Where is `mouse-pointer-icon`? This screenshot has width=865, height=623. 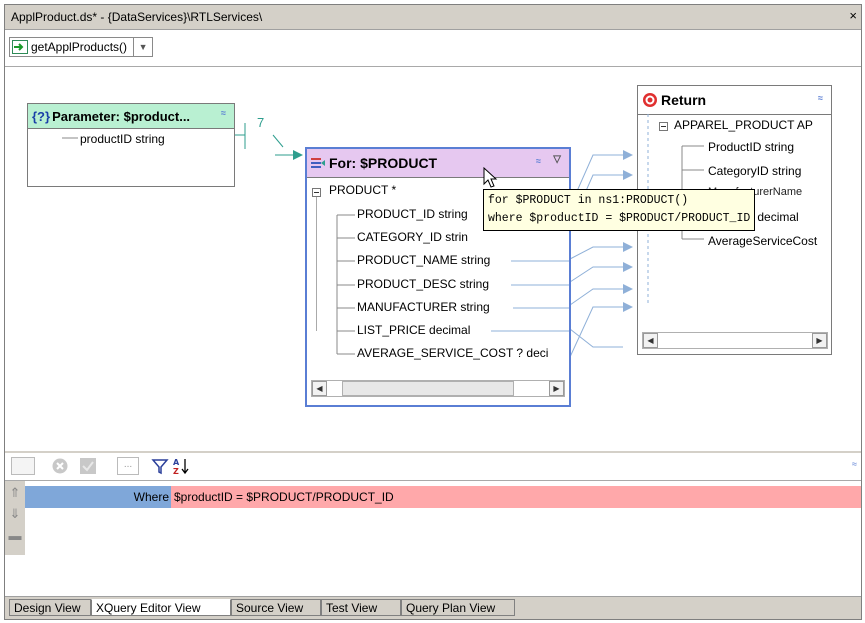 mouse-pointer-icon is located at coordinates (490, 177).